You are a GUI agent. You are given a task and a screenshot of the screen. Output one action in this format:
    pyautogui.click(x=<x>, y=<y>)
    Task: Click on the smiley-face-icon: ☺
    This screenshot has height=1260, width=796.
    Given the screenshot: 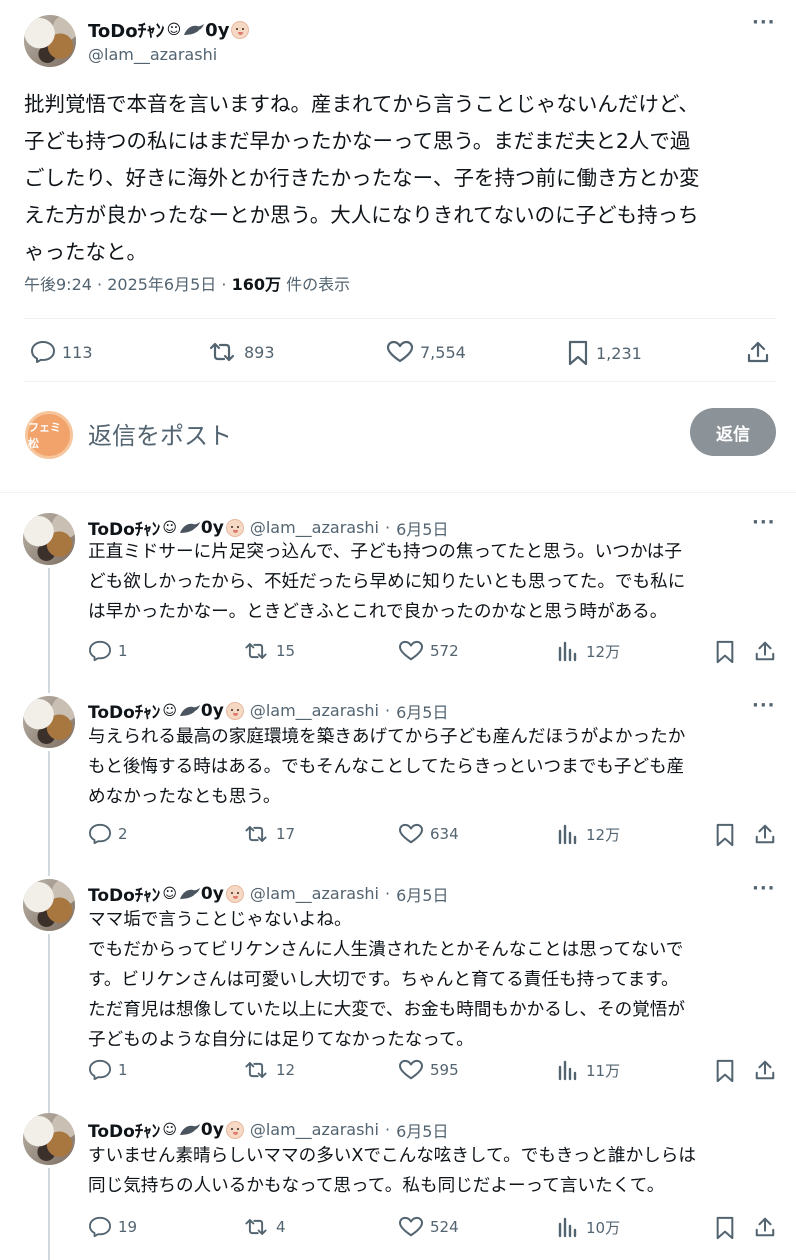 What is the action you would take?
    pyautogui.click(x=174, y=30)
    